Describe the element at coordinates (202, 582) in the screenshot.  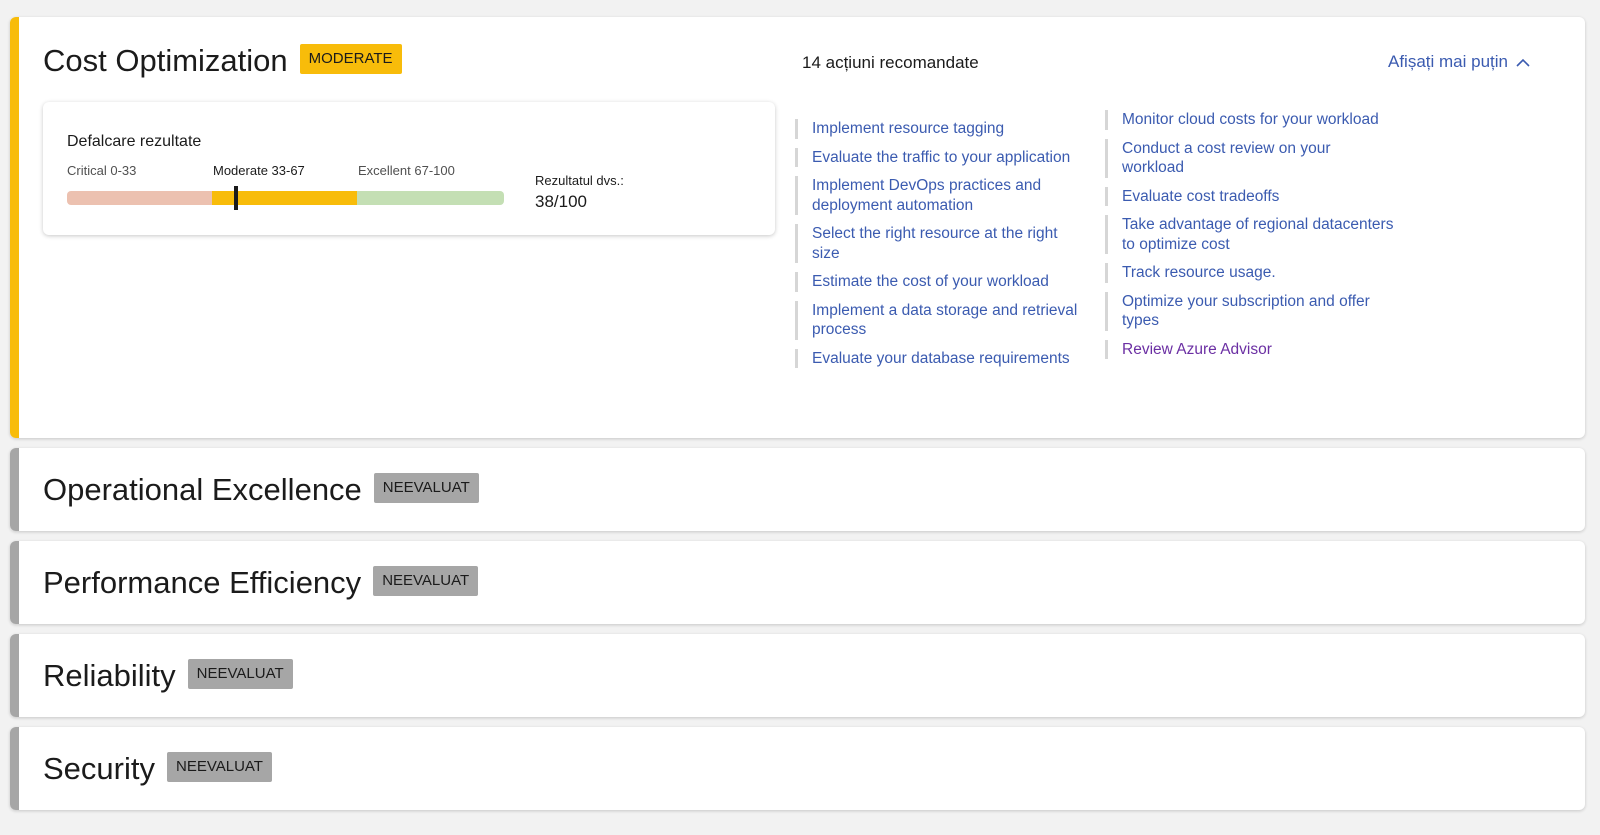
I see `pillar-title: Performance Efficiency` at that location.